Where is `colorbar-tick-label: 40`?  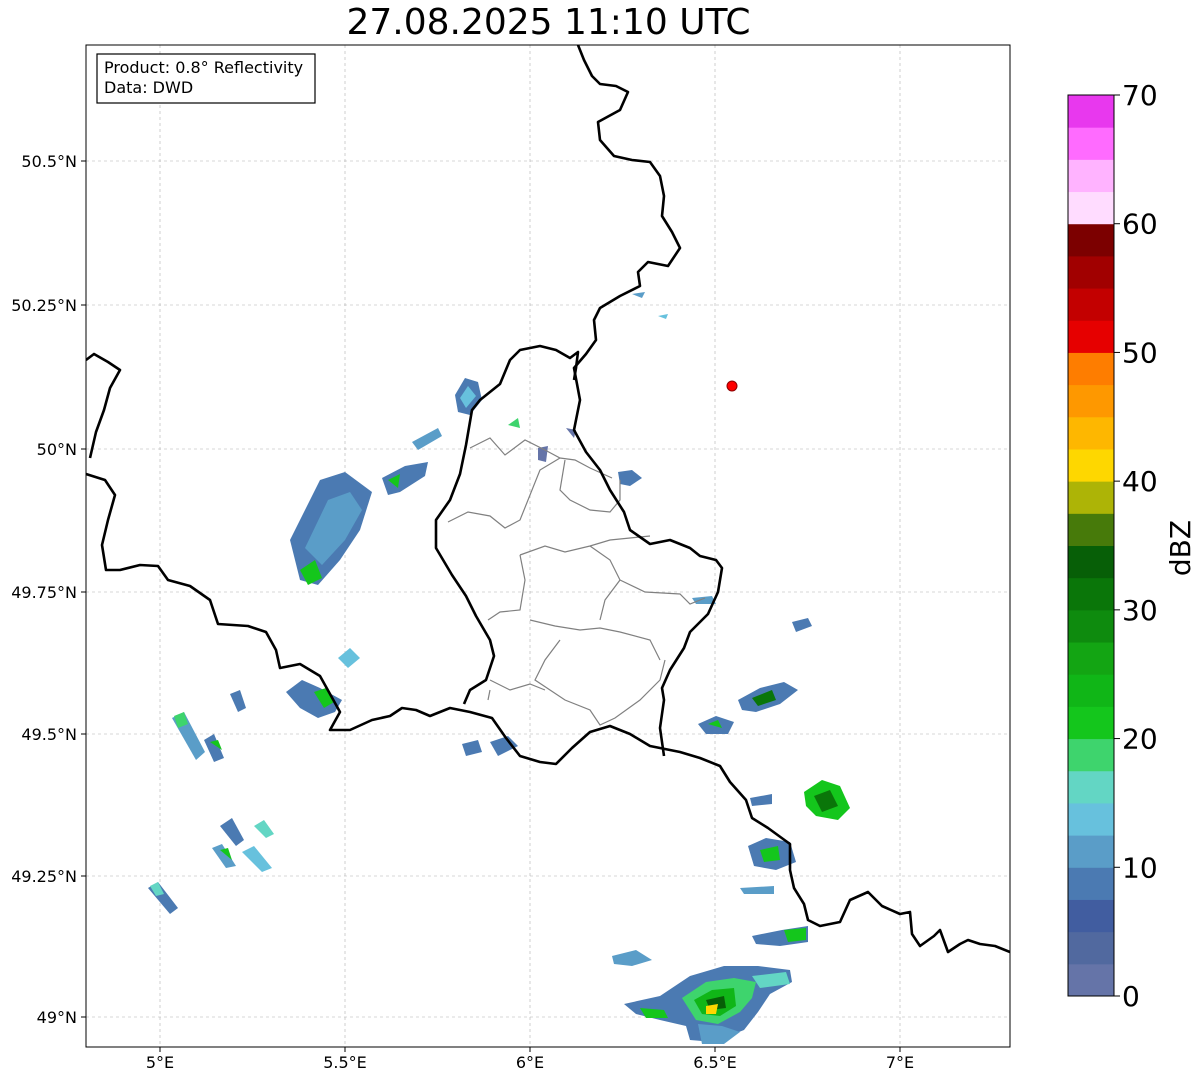 colorbar-tick-label: 40 is located at coordinates (1140, 481).